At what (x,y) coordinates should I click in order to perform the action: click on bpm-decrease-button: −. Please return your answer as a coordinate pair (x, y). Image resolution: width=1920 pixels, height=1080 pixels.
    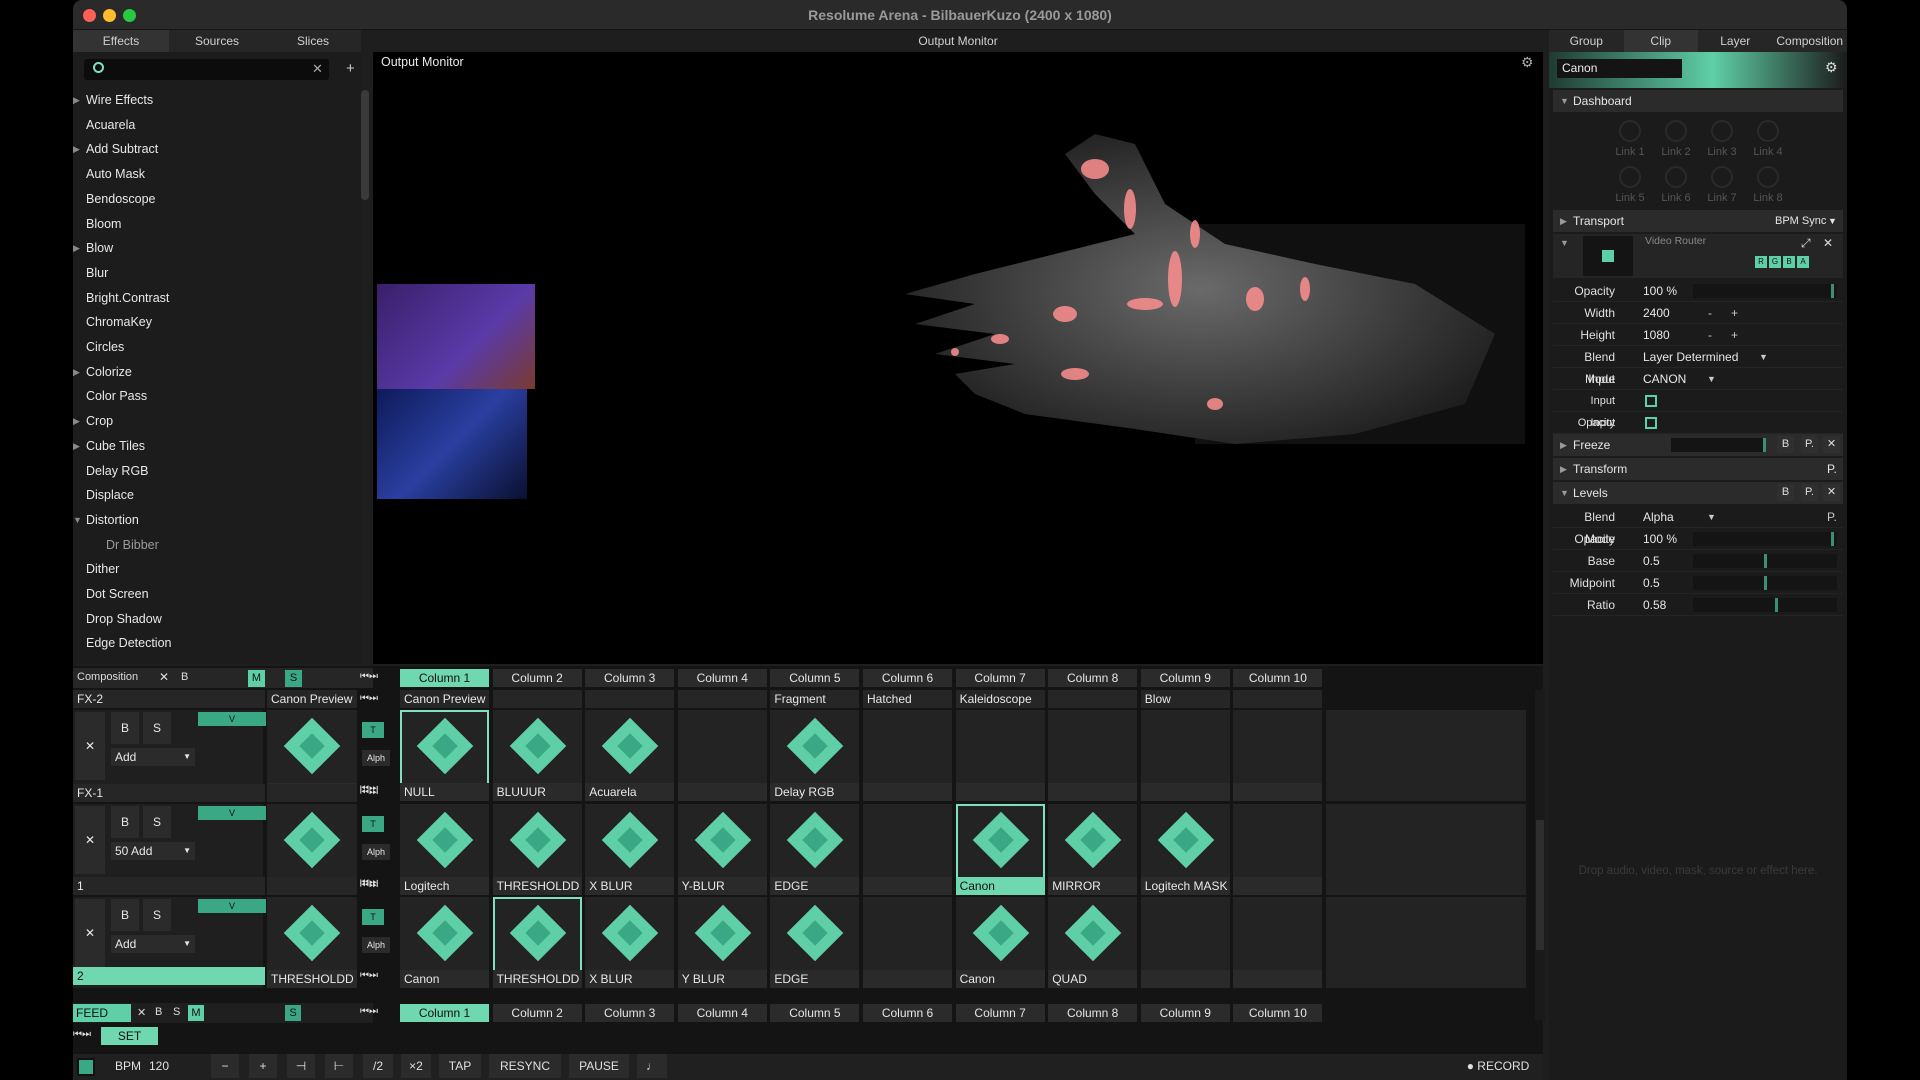
    Looking at the image, I should click on (225, 1066).